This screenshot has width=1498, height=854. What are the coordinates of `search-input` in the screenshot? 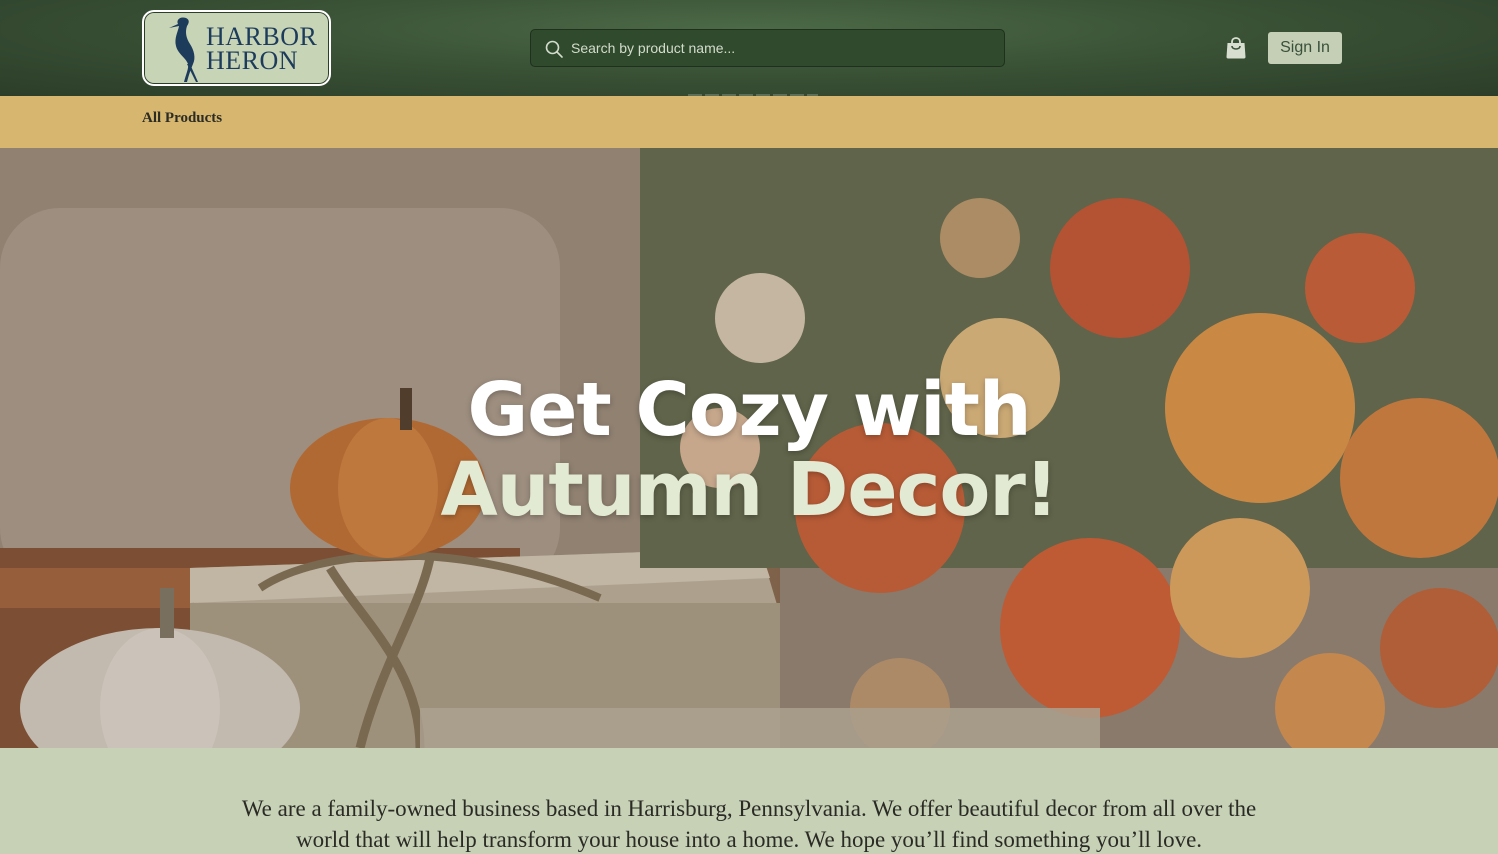 It's located at (781, 48).